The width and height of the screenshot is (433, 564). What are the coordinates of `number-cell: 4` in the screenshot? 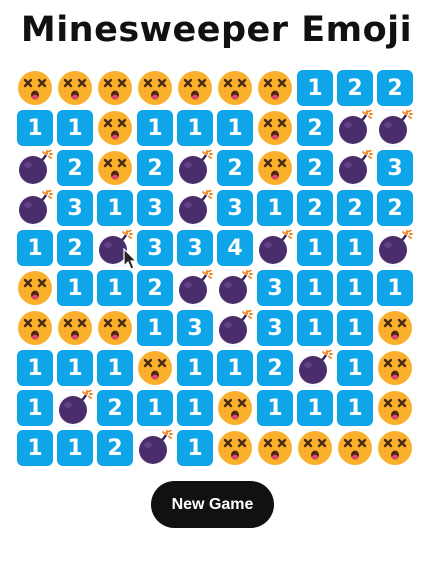 It's located at (235, 248).